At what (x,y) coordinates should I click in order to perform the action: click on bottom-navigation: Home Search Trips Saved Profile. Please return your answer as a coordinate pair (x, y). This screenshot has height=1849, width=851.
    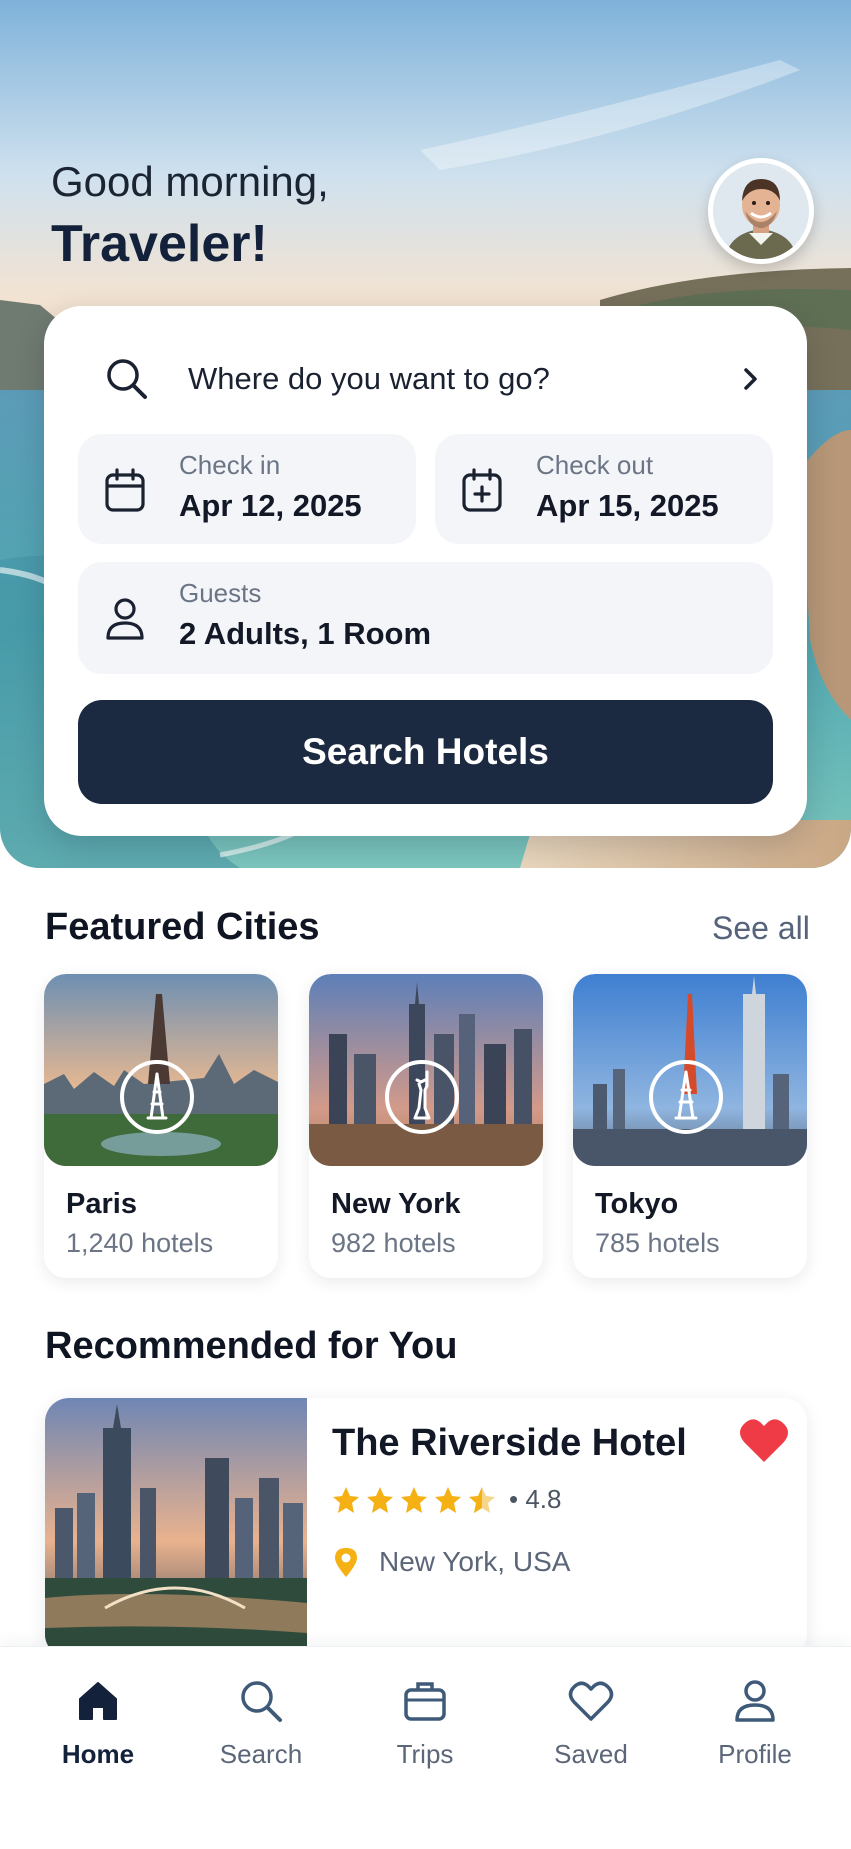
    Looking at the image, I should click on (425, 1747).